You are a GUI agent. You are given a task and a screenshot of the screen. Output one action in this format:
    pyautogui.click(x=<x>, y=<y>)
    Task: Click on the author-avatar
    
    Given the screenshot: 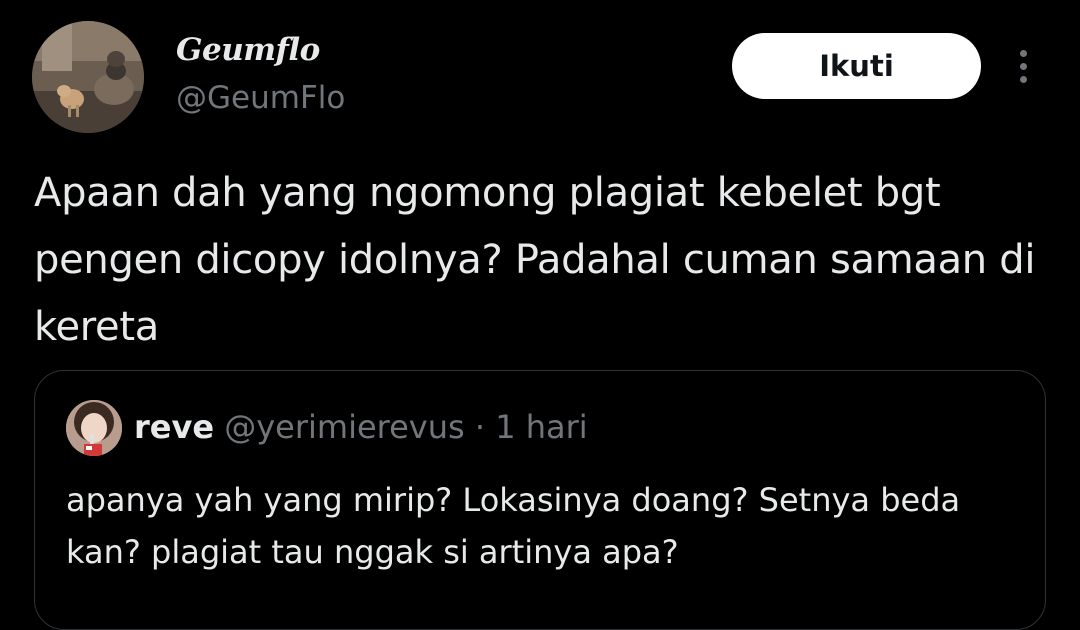 What is the action you would take?
    pyautogui.click(x=88, y=77)
    